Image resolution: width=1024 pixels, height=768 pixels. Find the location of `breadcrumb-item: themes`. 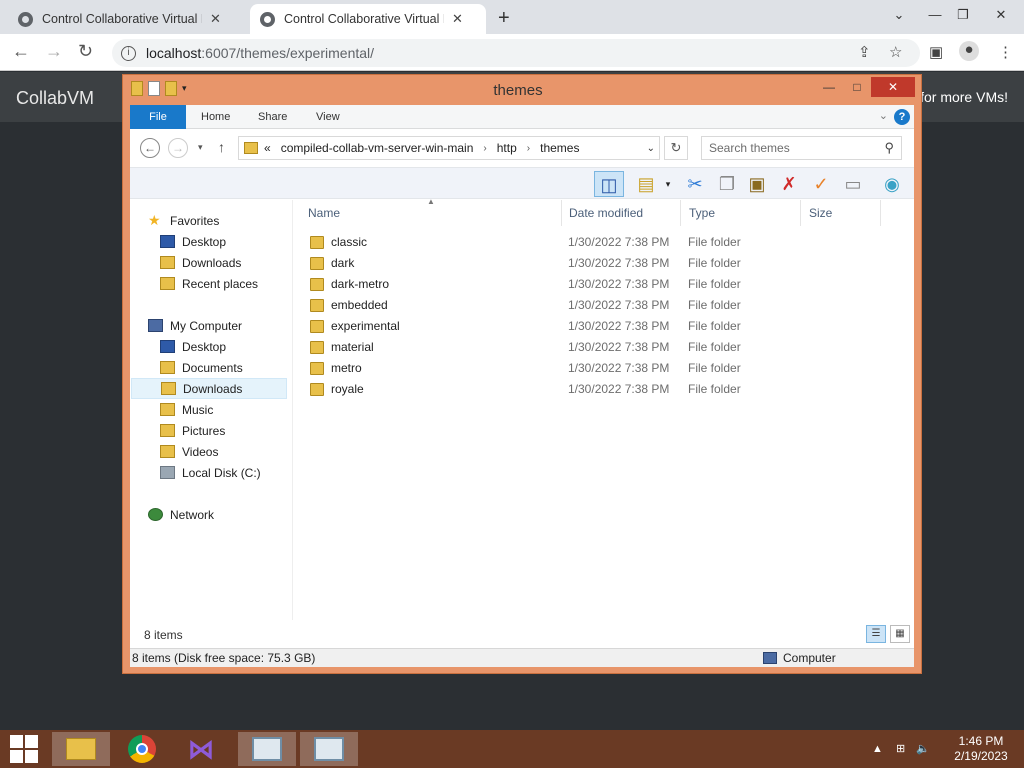

breadcrumb-item: themes is located at coordinates (559, 148).